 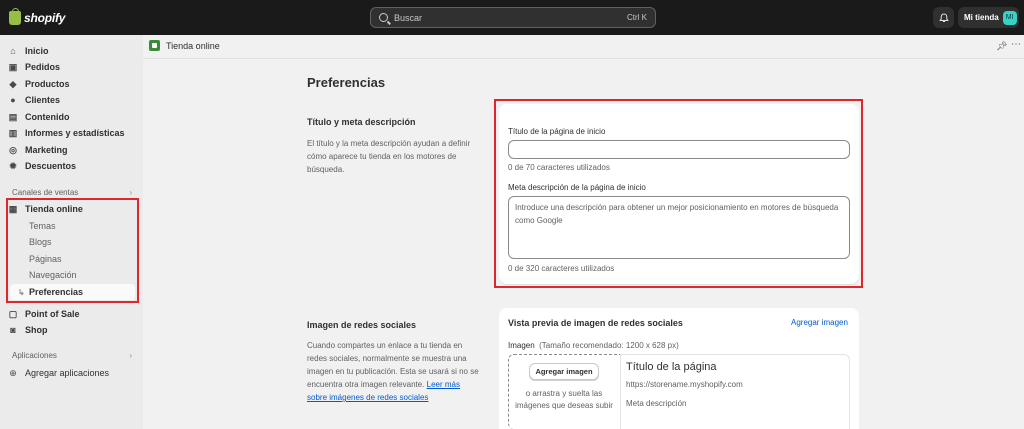 I want to click on sidebar-sub-temas: Temas, so click(x=72, y=226).